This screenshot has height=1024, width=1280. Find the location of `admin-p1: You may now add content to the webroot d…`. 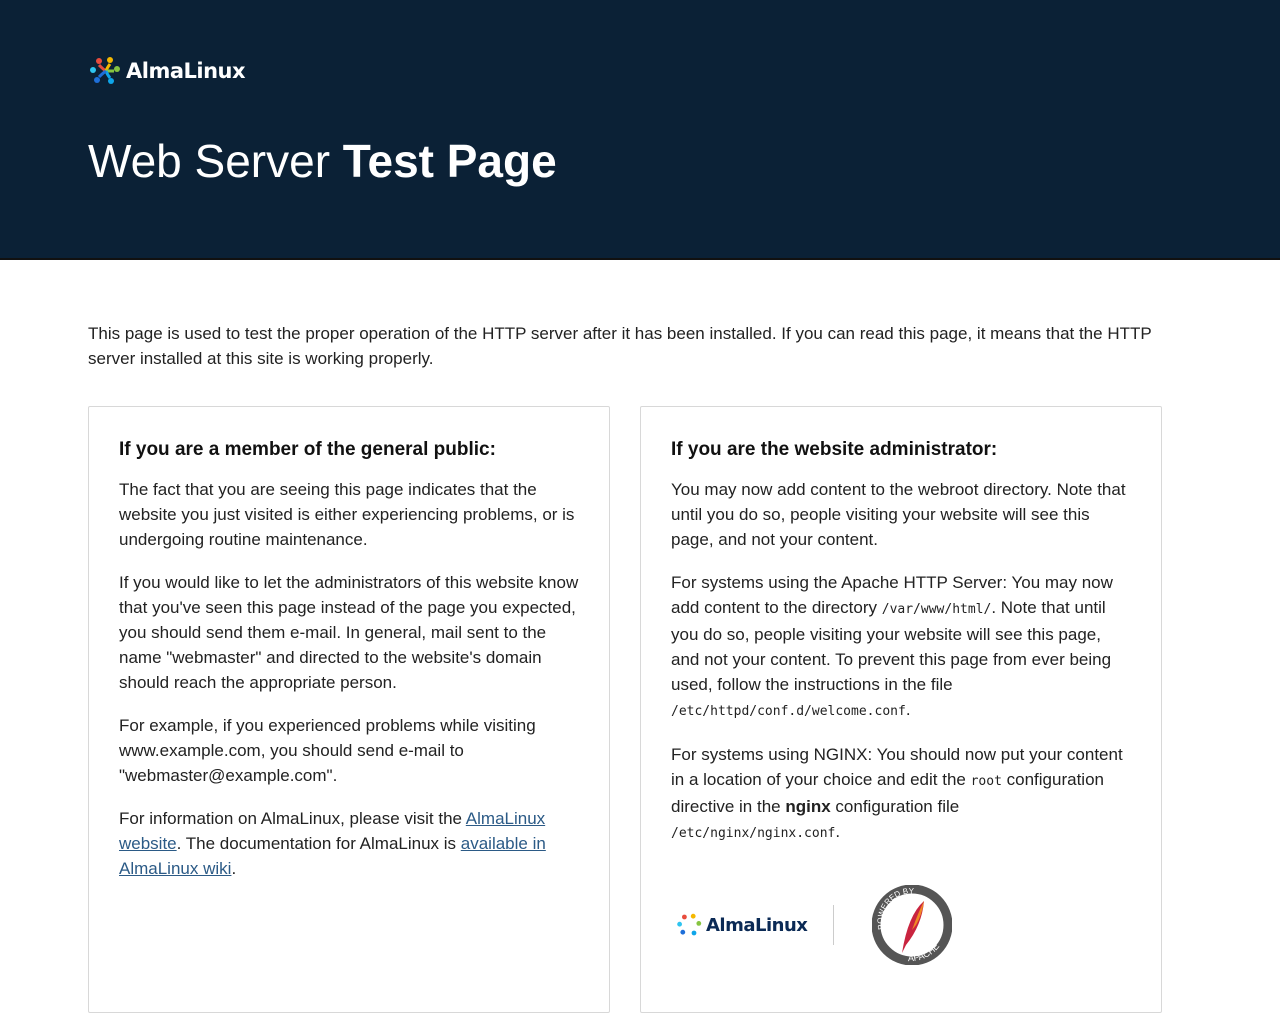

admin-p1: You may now add content to the webroot d… is located at coordinates (898, 514).